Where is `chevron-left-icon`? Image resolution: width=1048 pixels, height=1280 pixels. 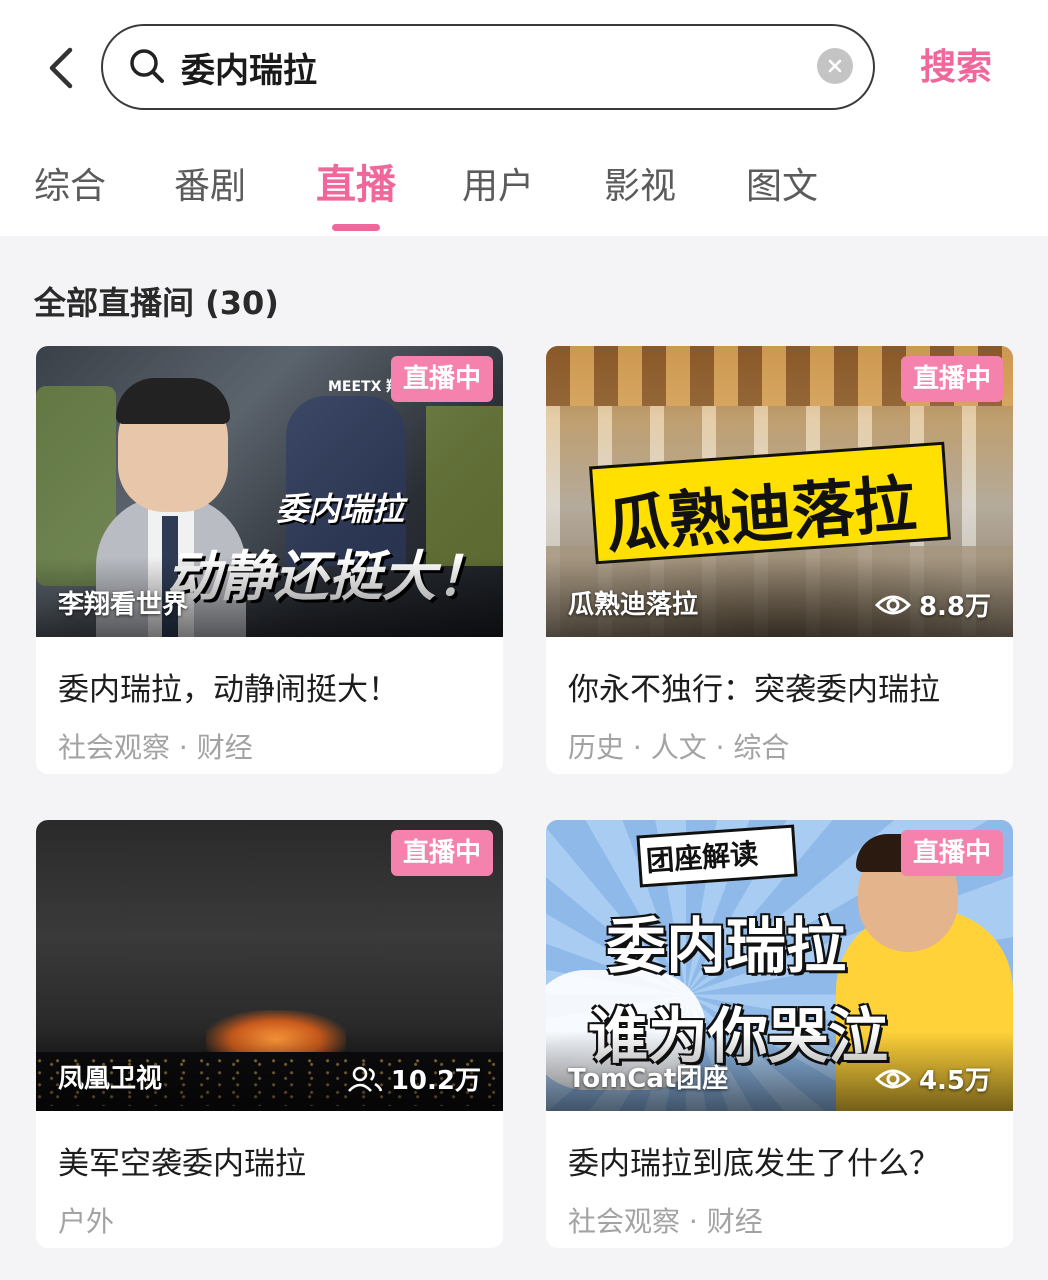 chevron-left-icon is located at coordinates (61, 68).